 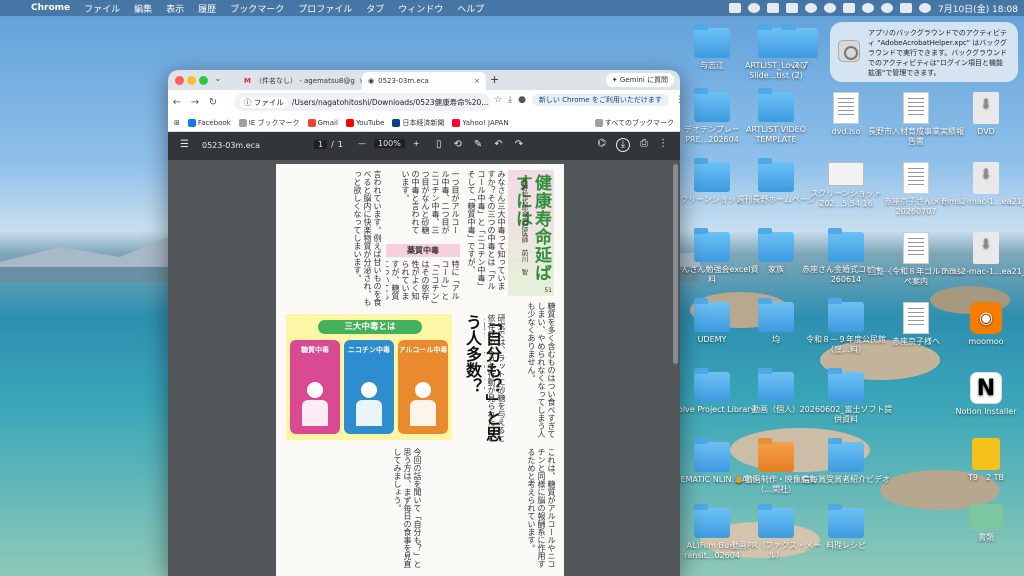 What do you see at coordinates (524, 227) in the screenshot?
I see `article-byline: 長野松代総合病院医師 前川 智` at bounding box center [524, 227].